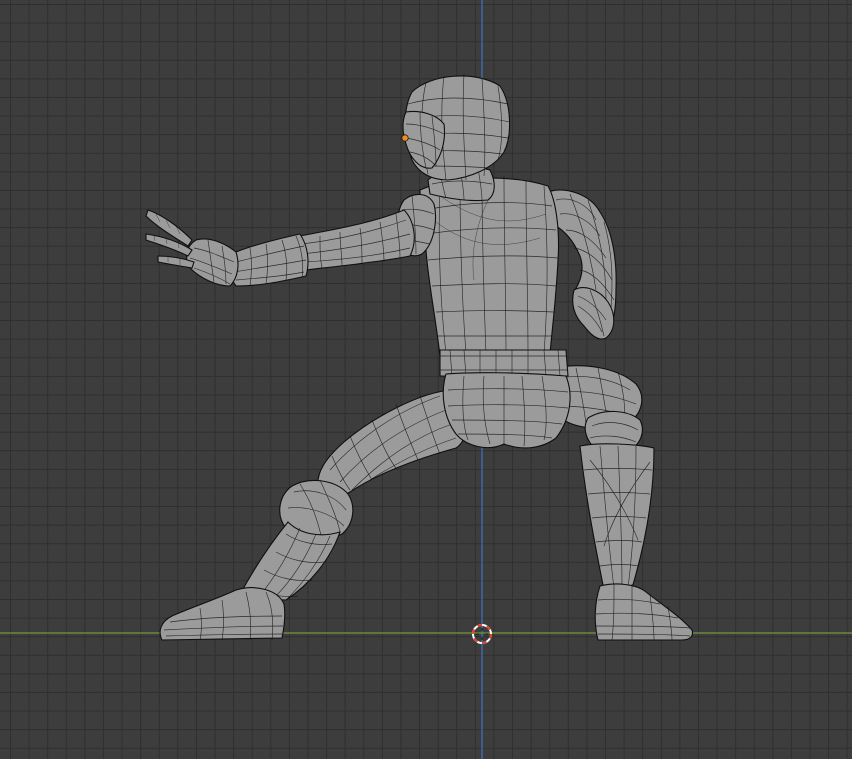 Image resolution: width=852 pixels, height=759 pixels. I want to click on right-leg-mesh, so click(622, 503).